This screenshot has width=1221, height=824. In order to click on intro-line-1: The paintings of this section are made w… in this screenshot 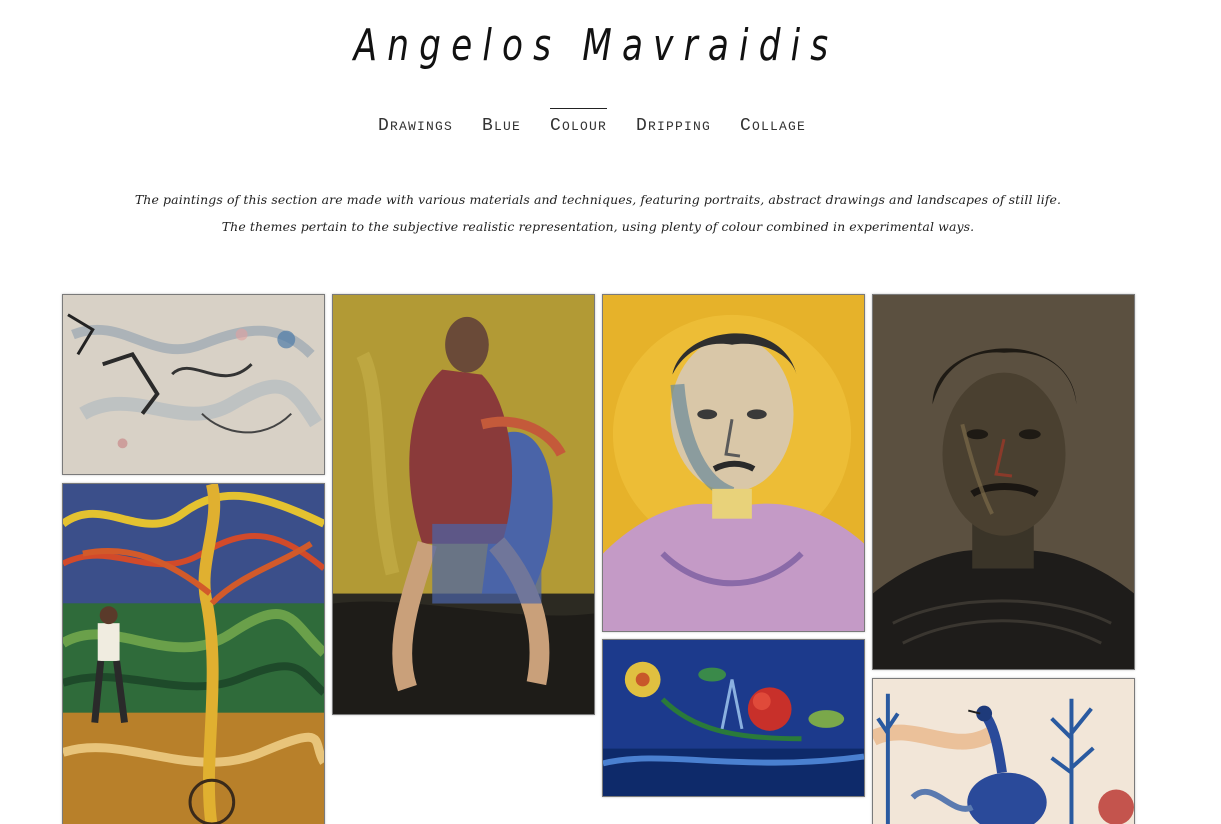, I will do `click(598, 199)`.